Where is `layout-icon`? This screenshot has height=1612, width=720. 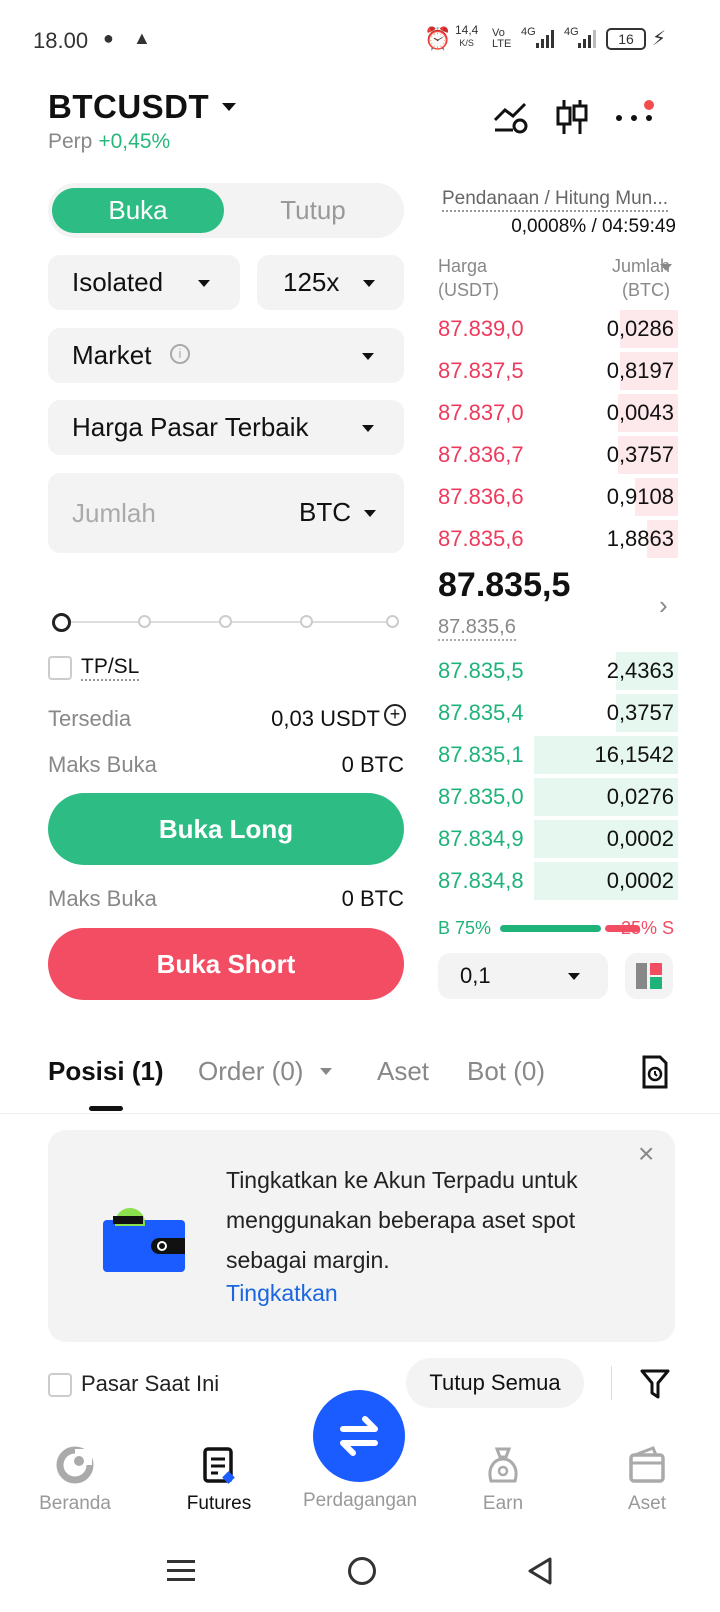
layout-icon is located at coordinates (649, 976).